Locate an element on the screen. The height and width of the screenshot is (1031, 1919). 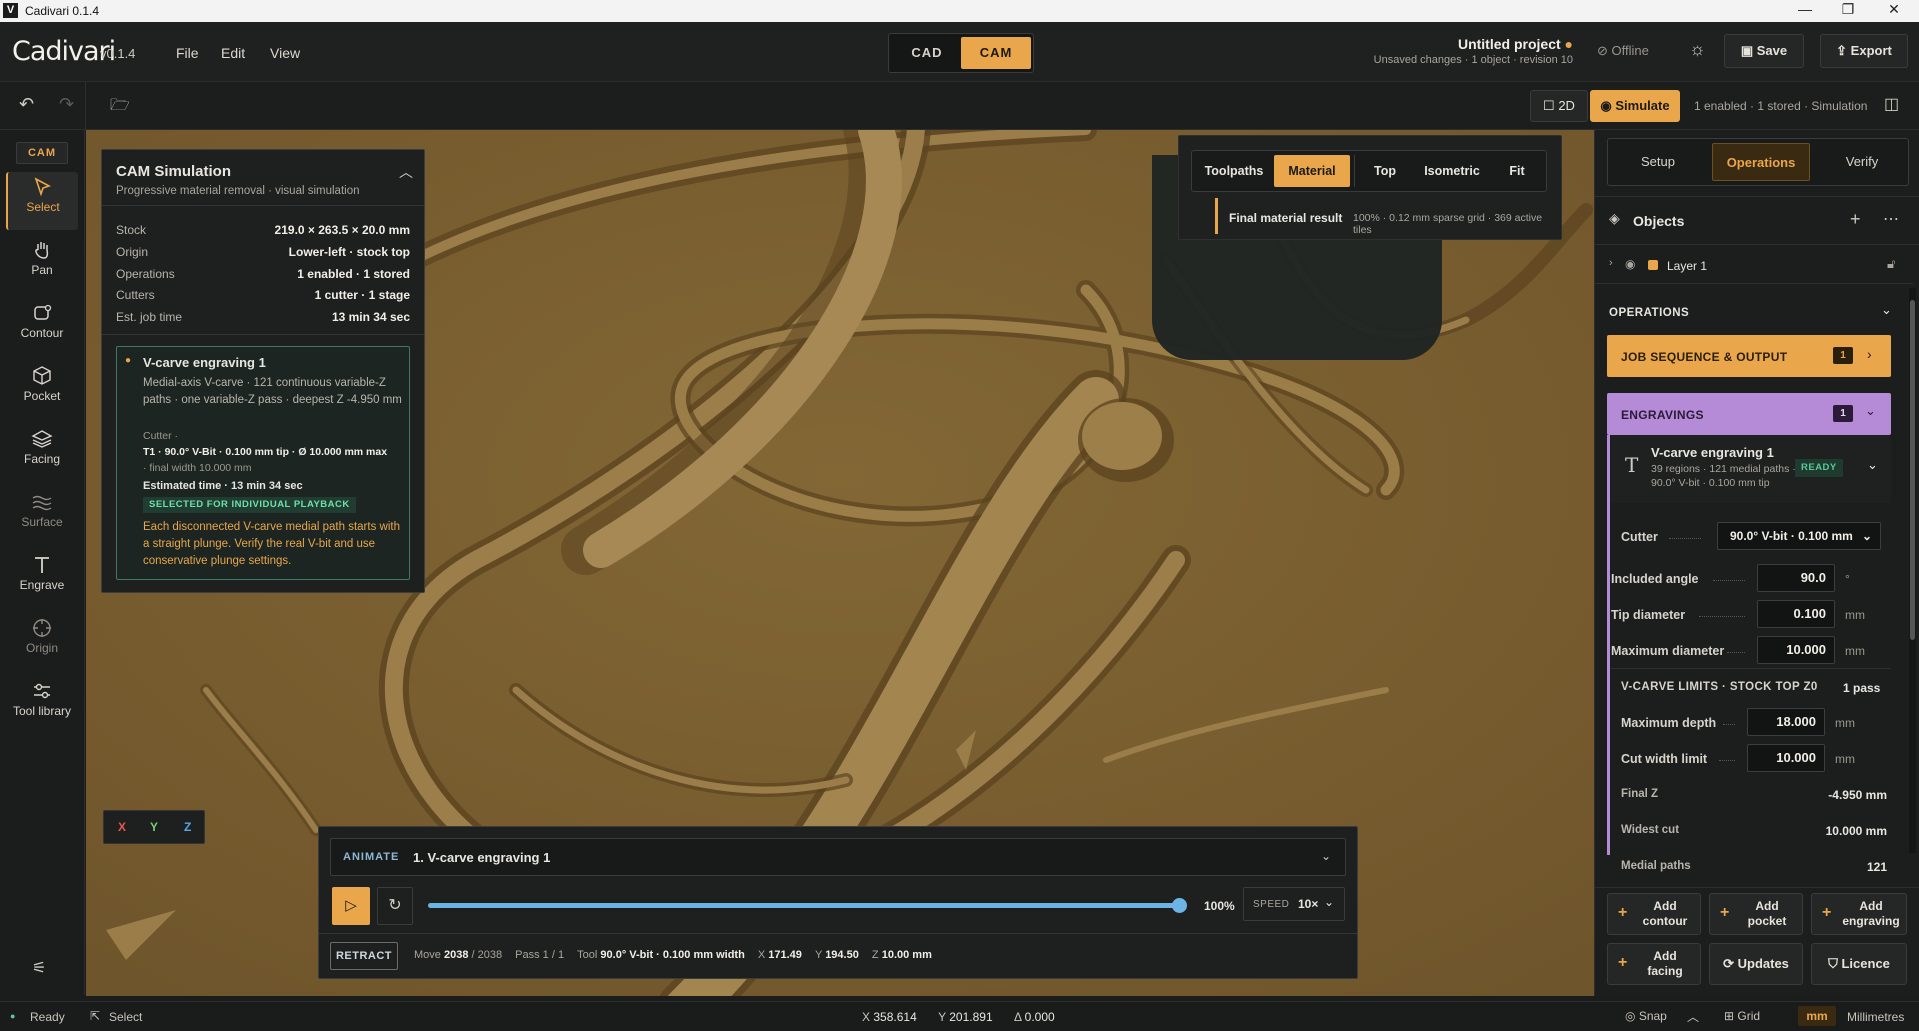
op-cutter-extra: · final width 10.000 mm is located at coordinates (197, 468).